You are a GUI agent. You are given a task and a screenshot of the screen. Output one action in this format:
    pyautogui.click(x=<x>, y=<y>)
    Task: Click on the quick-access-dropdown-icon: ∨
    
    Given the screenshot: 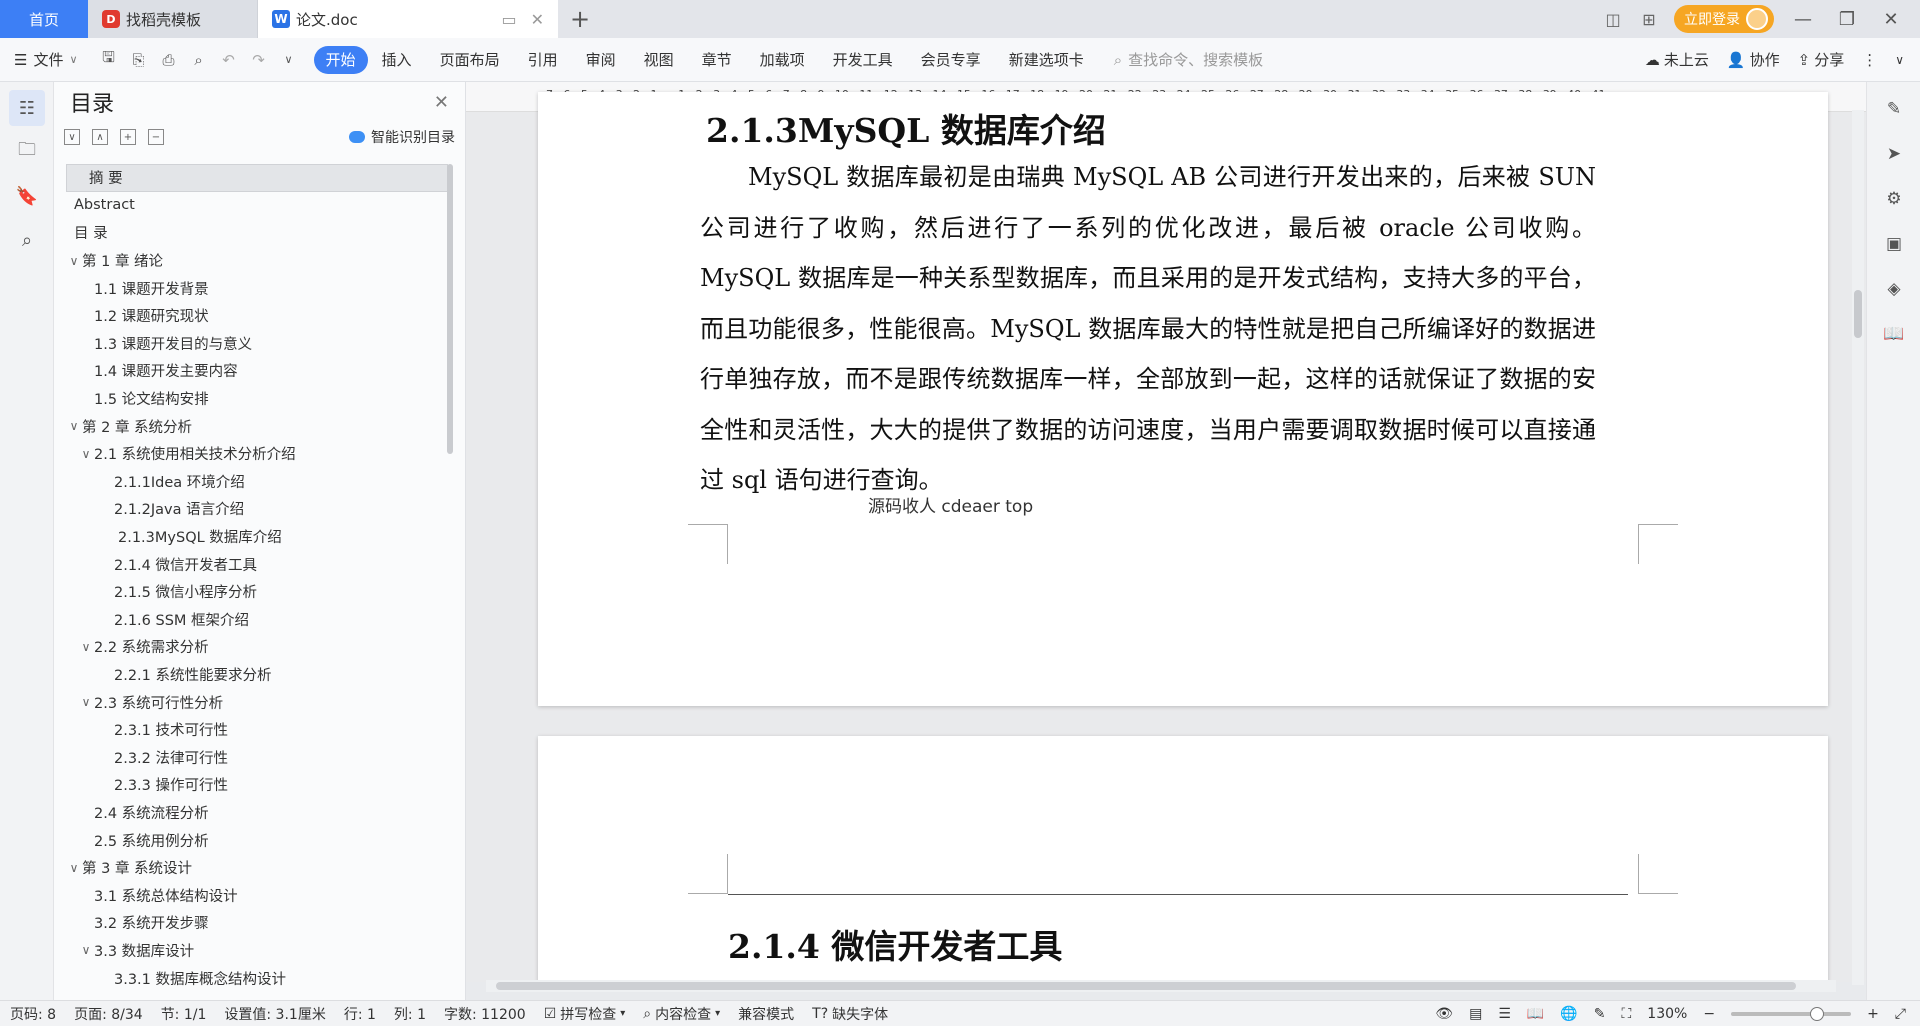 What is the action you would take?
    pyautogui.click(x=289, y=60)
    